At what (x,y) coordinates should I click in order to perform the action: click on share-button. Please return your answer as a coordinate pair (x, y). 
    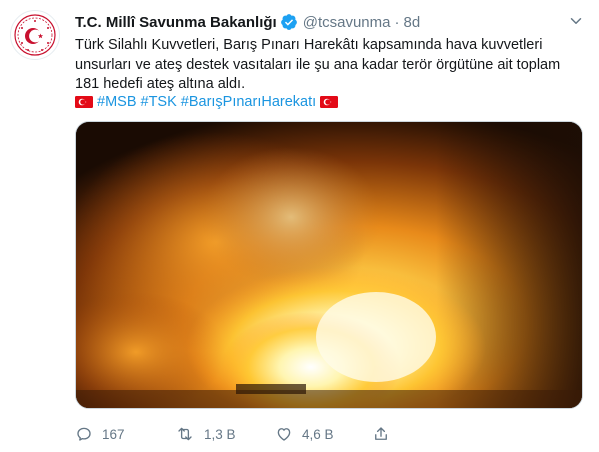
    Looking at the image, I should click on (385, 434).